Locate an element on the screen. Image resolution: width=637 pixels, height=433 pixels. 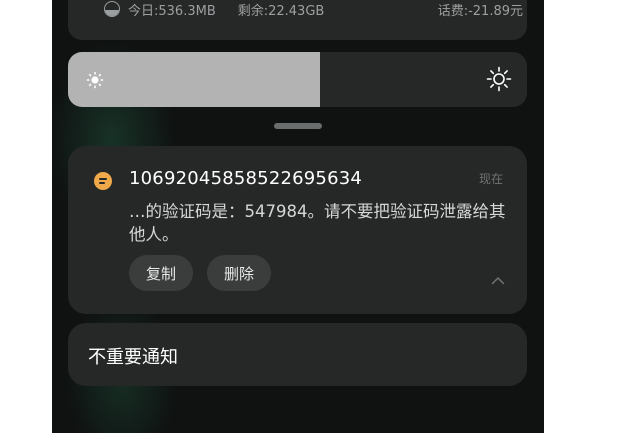
data-usage-icon is located at coordinates (112, 9).